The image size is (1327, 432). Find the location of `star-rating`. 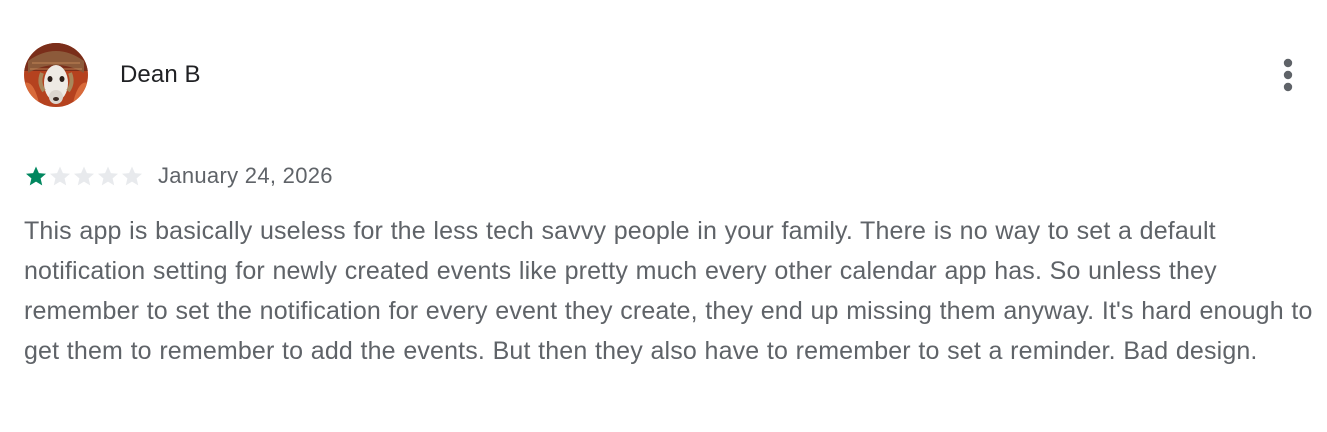

star-rating is located at coordinates (84, 176).